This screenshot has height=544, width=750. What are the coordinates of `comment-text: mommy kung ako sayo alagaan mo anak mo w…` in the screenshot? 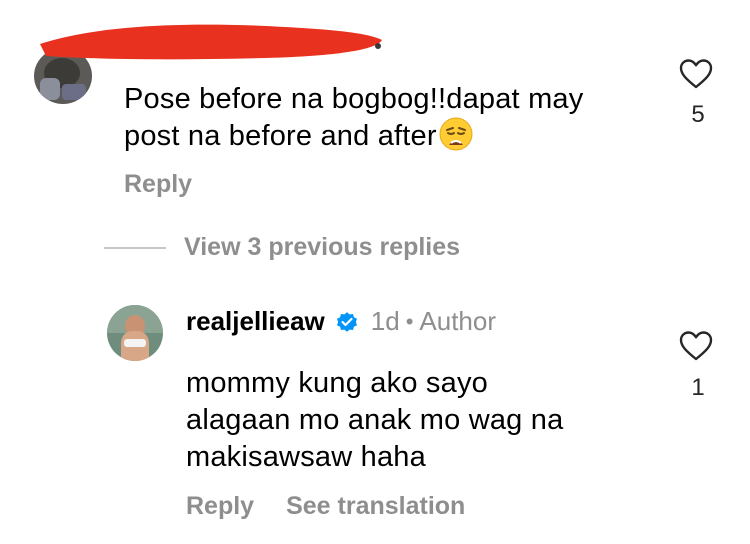 It's located at (421, 420).